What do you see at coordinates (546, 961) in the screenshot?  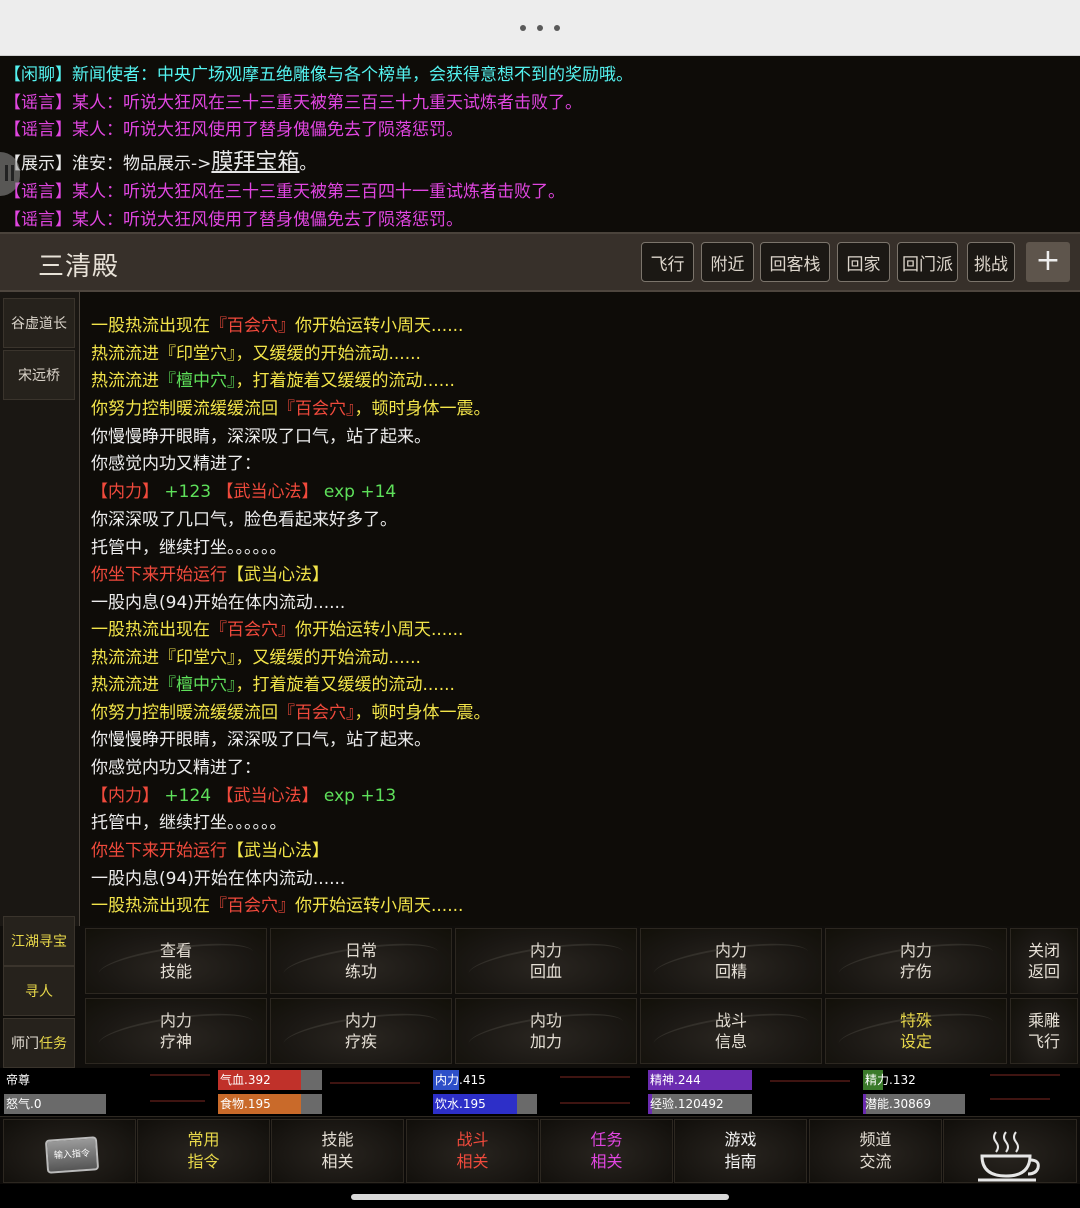 I see `neili-restore-hp-button: 内力 回血` at bounding box center [546, 961].